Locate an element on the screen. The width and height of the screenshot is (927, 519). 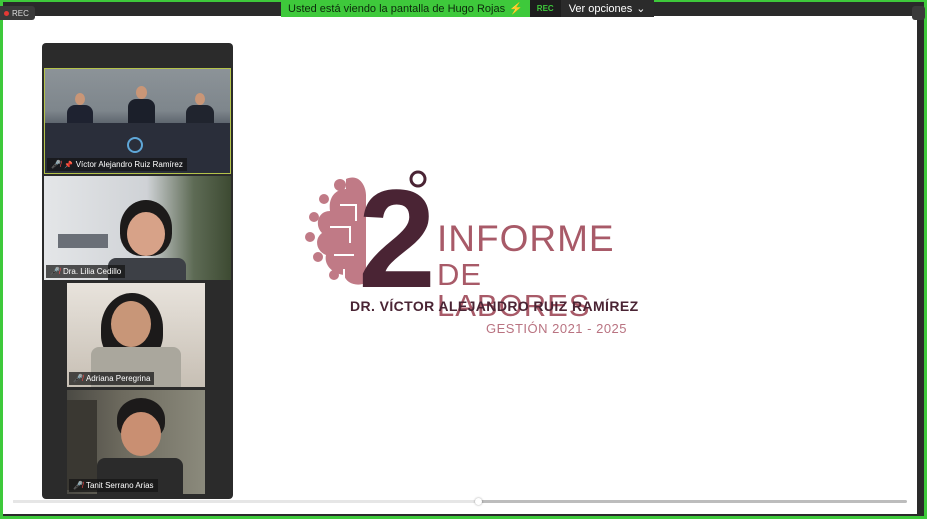
view-options-button: Ver opciones ⌄ is located at coordinates (607, 8).